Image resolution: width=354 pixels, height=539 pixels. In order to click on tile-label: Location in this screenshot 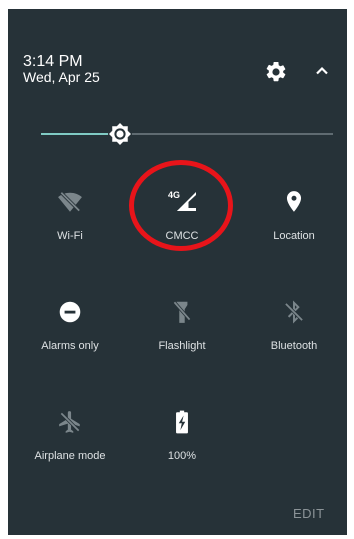, I will do `click(294, 236)`.